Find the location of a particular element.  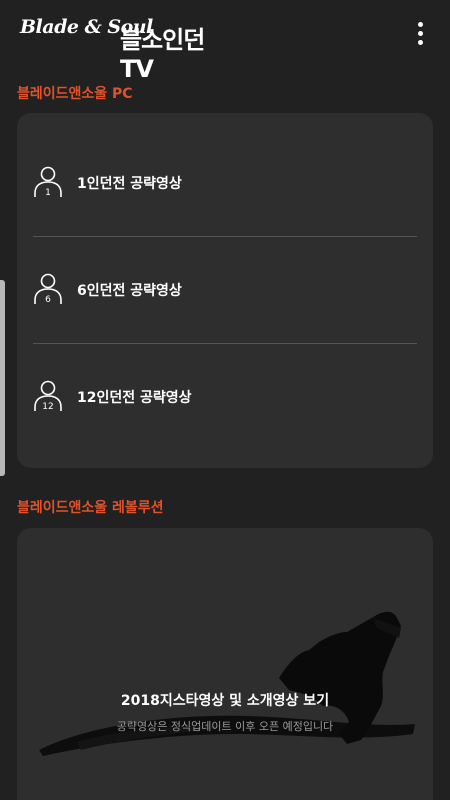

item-badge: 6 is located at coordinates (48, 300).